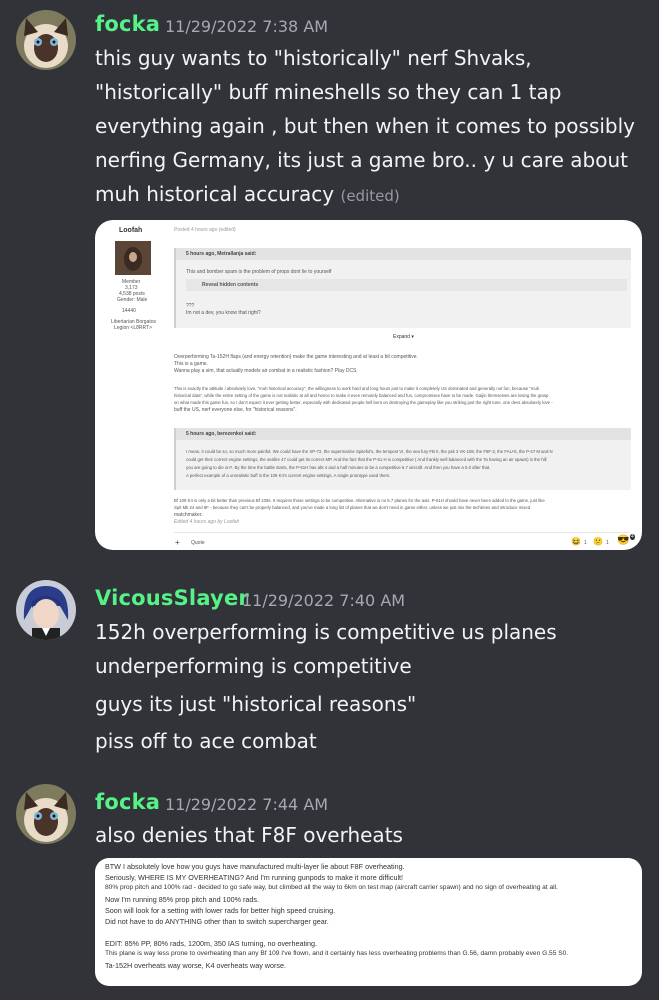 The width and height of the screenshot is (659, 1000). I want to click on reaction-cool-icon: 😎, so click(623, 540).